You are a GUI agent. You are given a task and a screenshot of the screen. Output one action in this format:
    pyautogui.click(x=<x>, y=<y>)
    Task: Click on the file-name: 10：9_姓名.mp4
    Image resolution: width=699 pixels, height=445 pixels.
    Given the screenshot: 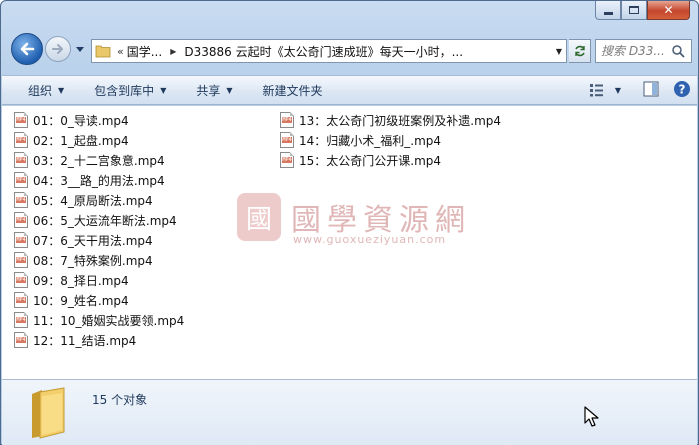 What is the action you would take?
    pyautogui.click(x=81, y=300)
    